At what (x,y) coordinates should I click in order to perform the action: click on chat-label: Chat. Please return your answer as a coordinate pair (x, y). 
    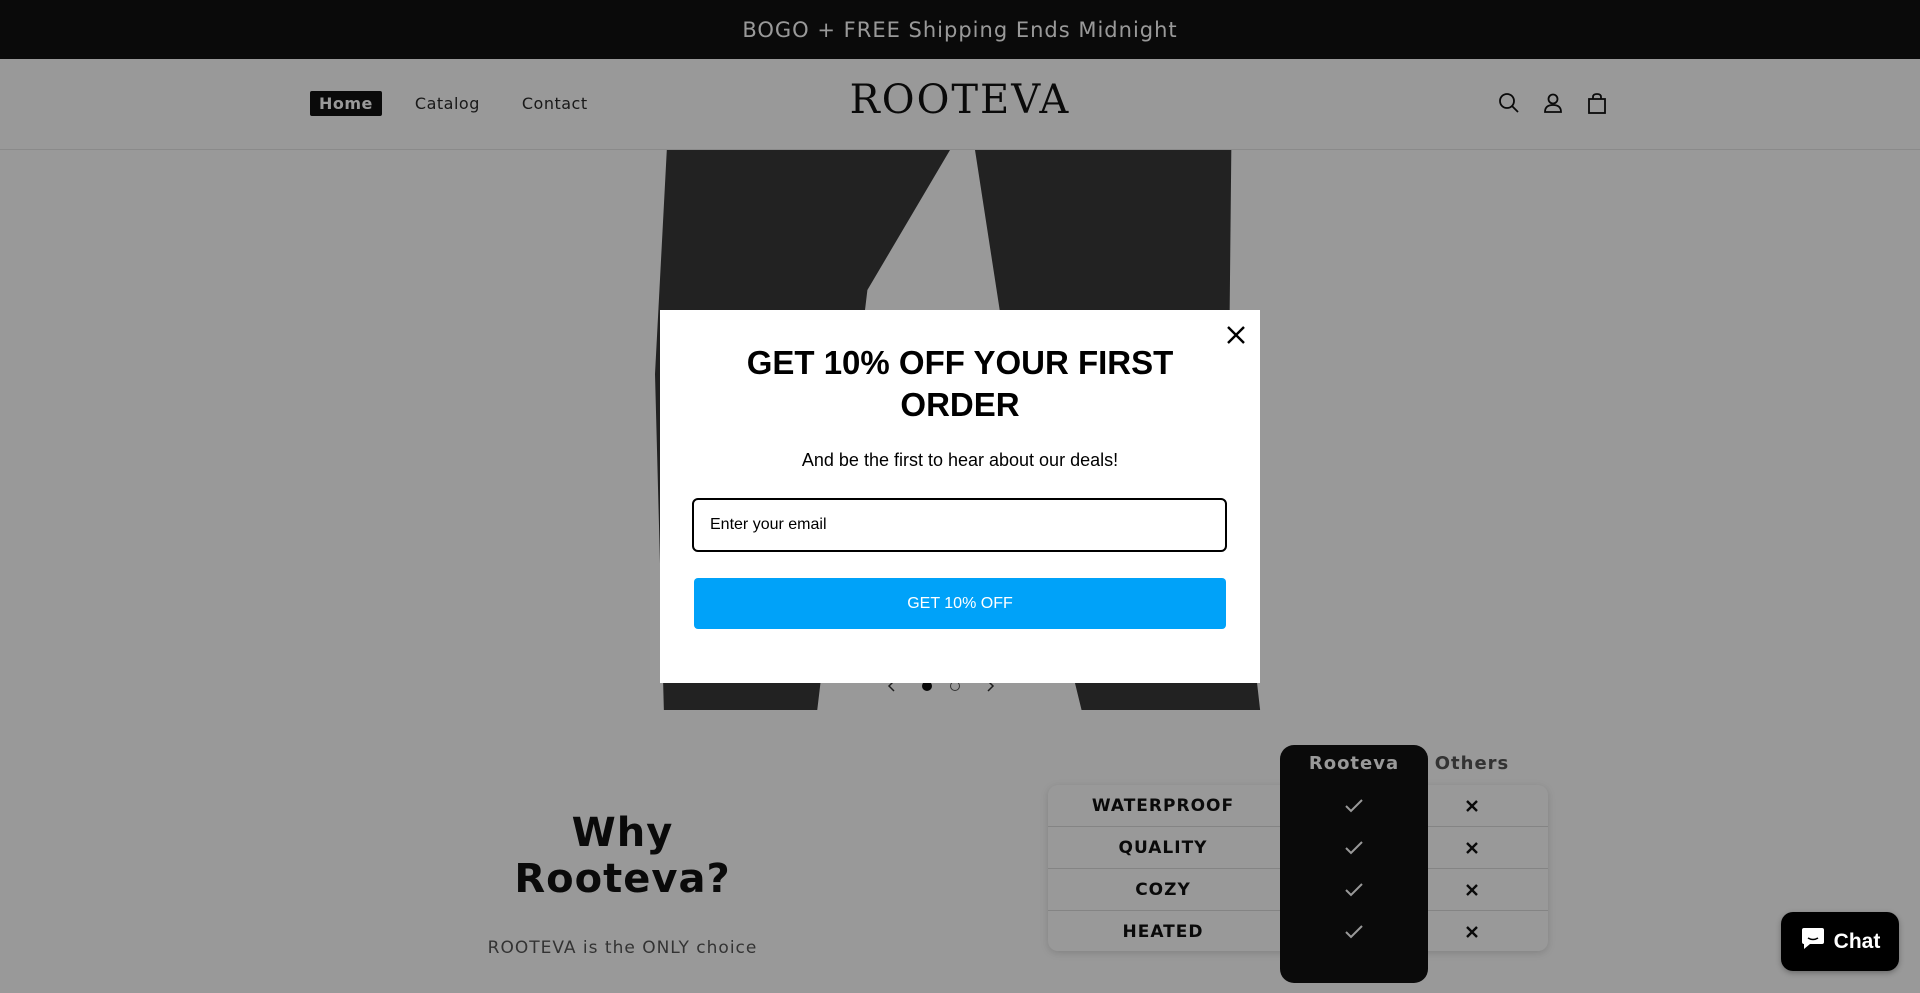
    Looking at the image, I should click on (1857, 941).